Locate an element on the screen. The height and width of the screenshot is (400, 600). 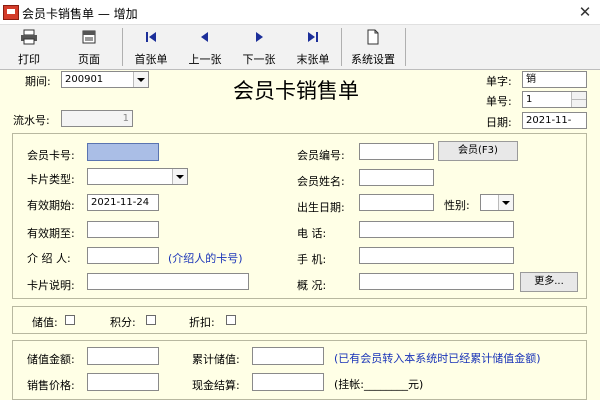
discount-label: 折扣: is located at coordinates (202, 322).